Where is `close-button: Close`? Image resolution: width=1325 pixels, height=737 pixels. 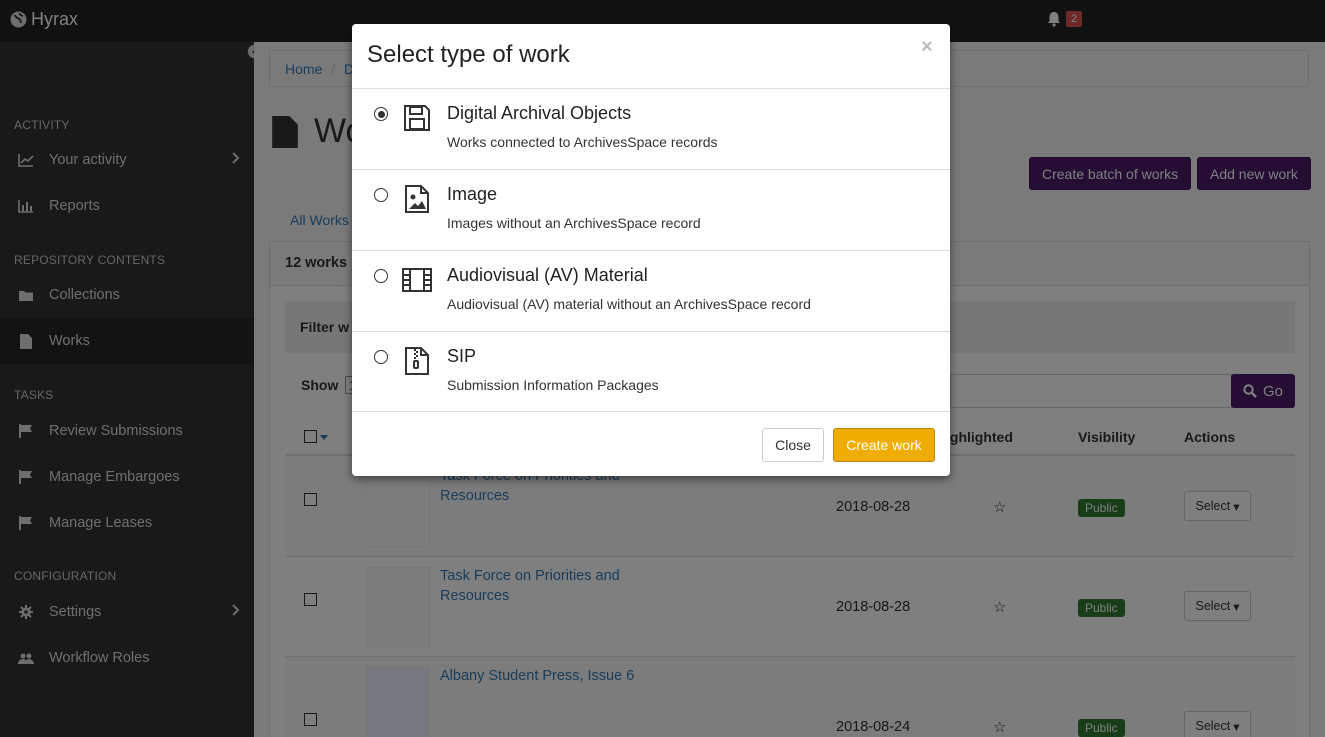 close-button: Close is located at coordinates (793, 445).